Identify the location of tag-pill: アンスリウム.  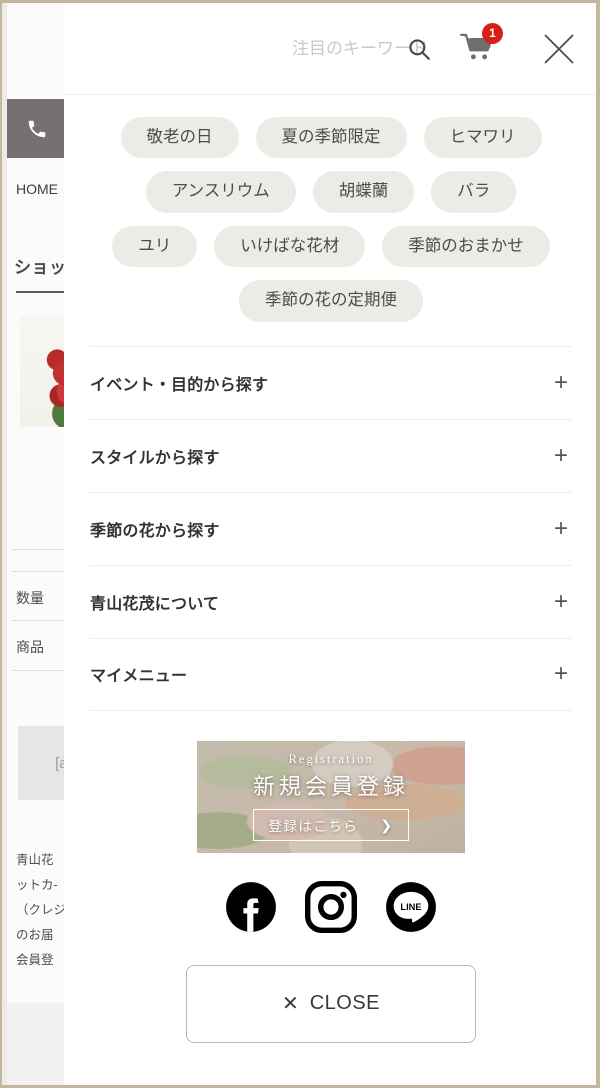
(220, 192).